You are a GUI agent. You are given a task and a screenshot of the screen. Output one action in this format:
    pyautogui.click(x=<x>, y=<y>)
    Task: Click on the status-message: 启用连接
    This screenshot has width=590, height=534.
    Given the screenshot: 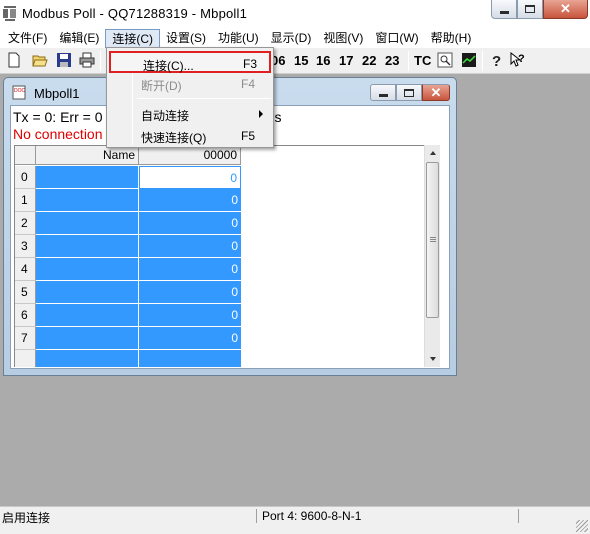 What is the action you would take?
    pyautogui.click(x=26, y=518)
    